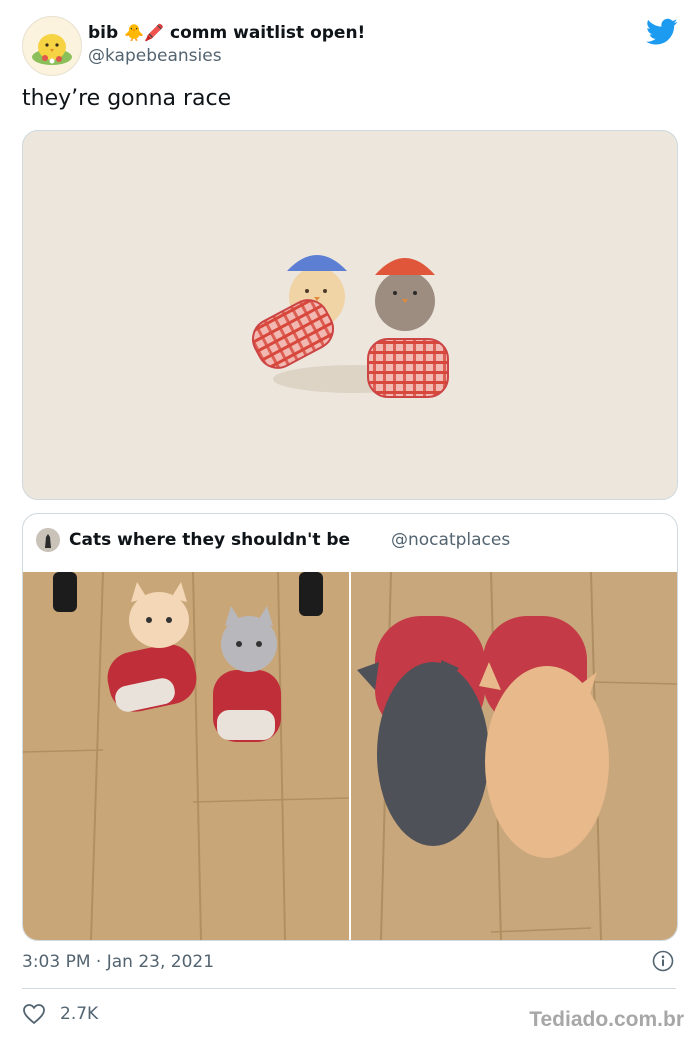  I want to click on right-bird-drawing, so click(408, 328).